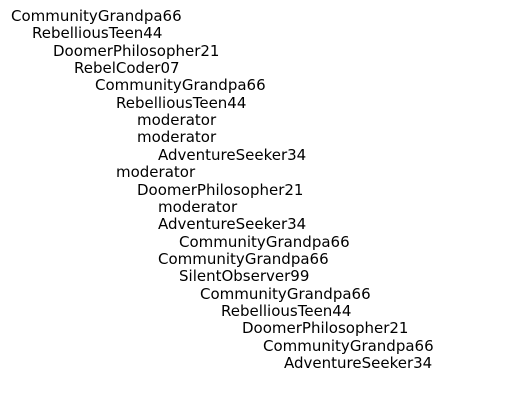 The width and height of the screenshot is (515, 400). I want to click on thread-username: SilentObserver99, so click(244, 276).